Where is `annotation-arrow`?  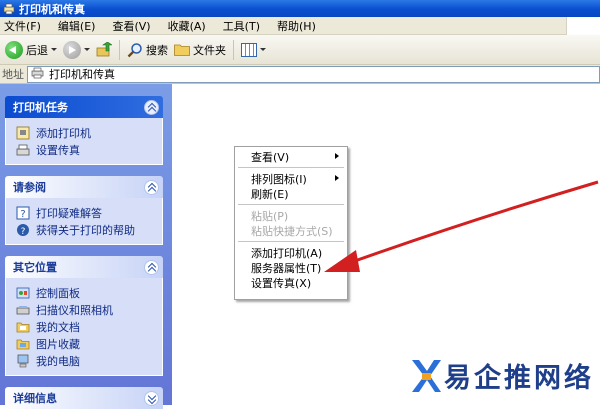
annotation-arrow is located at coordinates (461, 226).